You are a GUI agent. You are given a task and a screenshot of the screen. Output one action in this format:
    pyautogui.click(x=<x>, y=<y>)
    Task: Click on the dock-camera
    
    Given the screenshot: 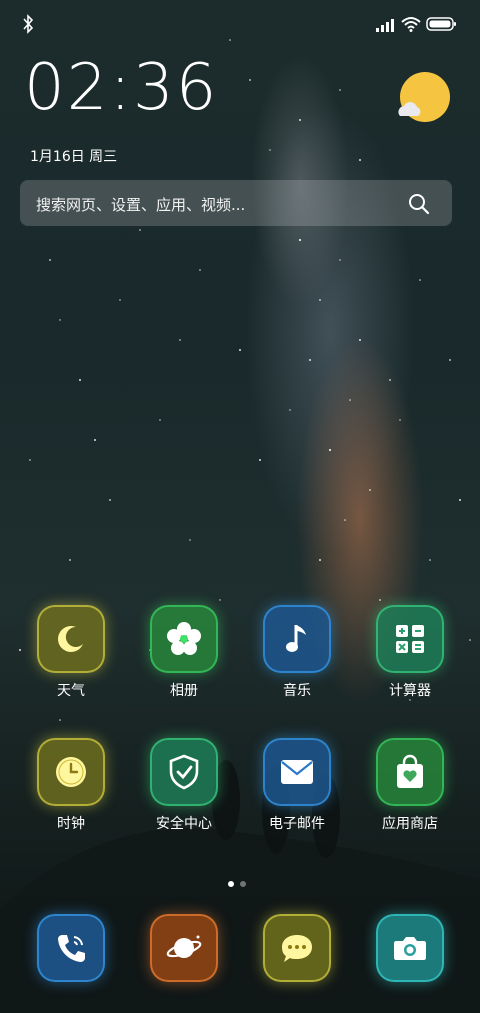 What is the action you would take?
    pyautogui.click(x=410, y=948)
    